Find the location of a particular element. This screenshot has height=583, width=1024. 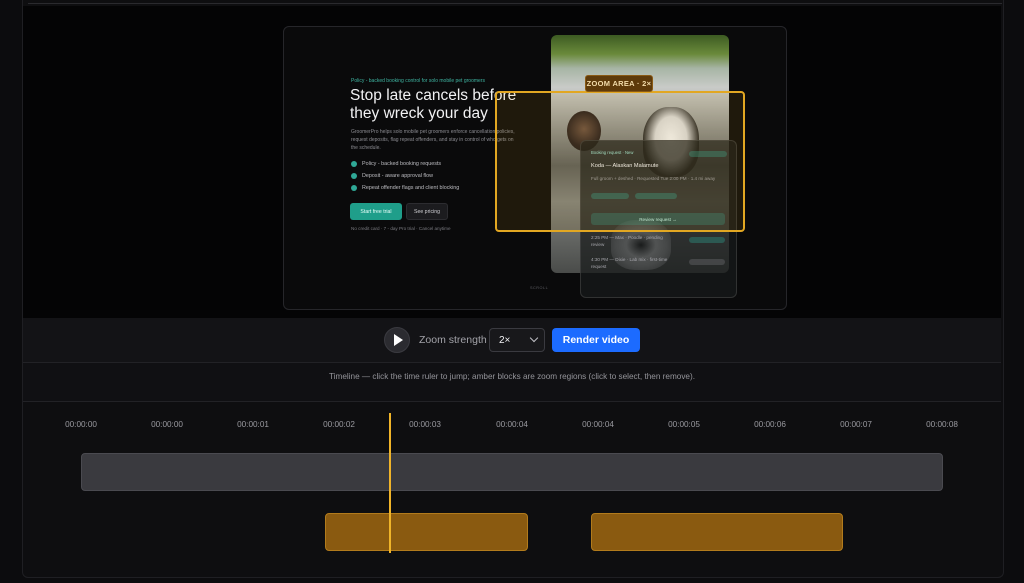

time-ruler-tick: 00:00:03 is located at coordinates (425, 424).